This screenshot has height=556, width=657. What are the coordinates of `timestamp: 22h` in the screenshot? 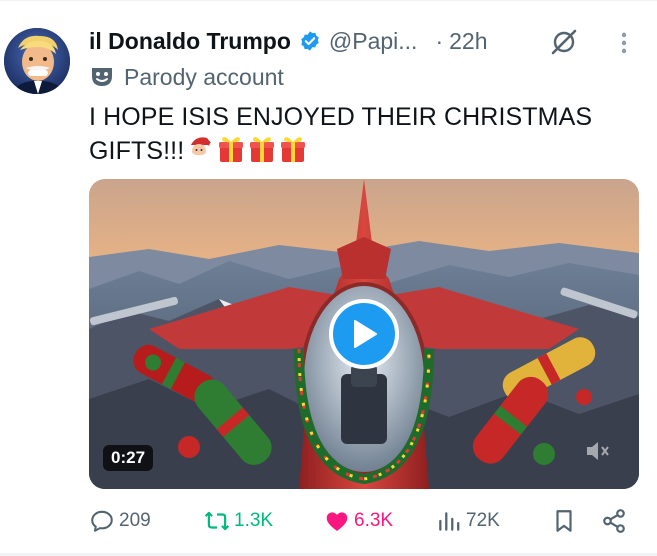 It's located at (468, 41).